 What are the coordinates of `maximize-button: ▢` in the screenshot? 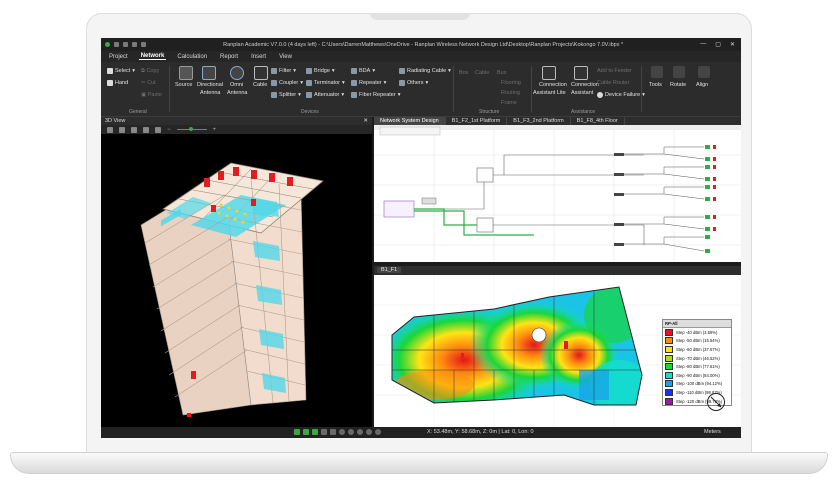 It's located at (718, 44).